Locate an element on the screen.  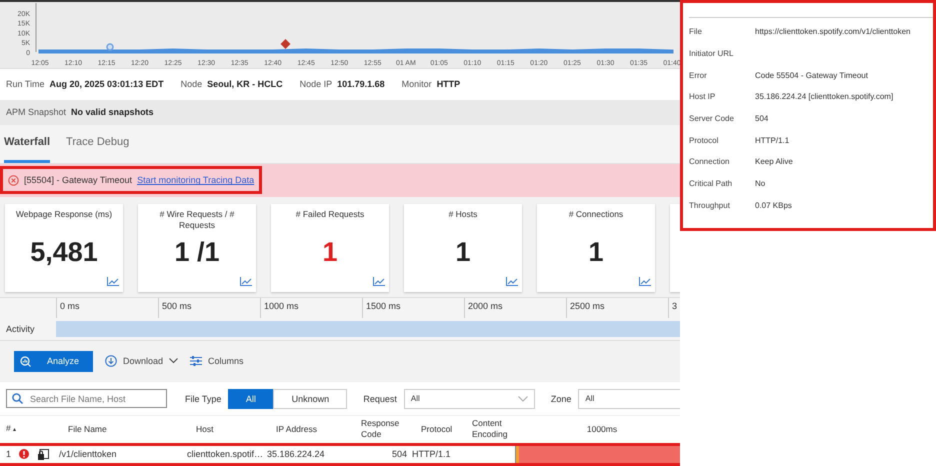
detail-label: Critical Path is located at coordinates (711, 183).